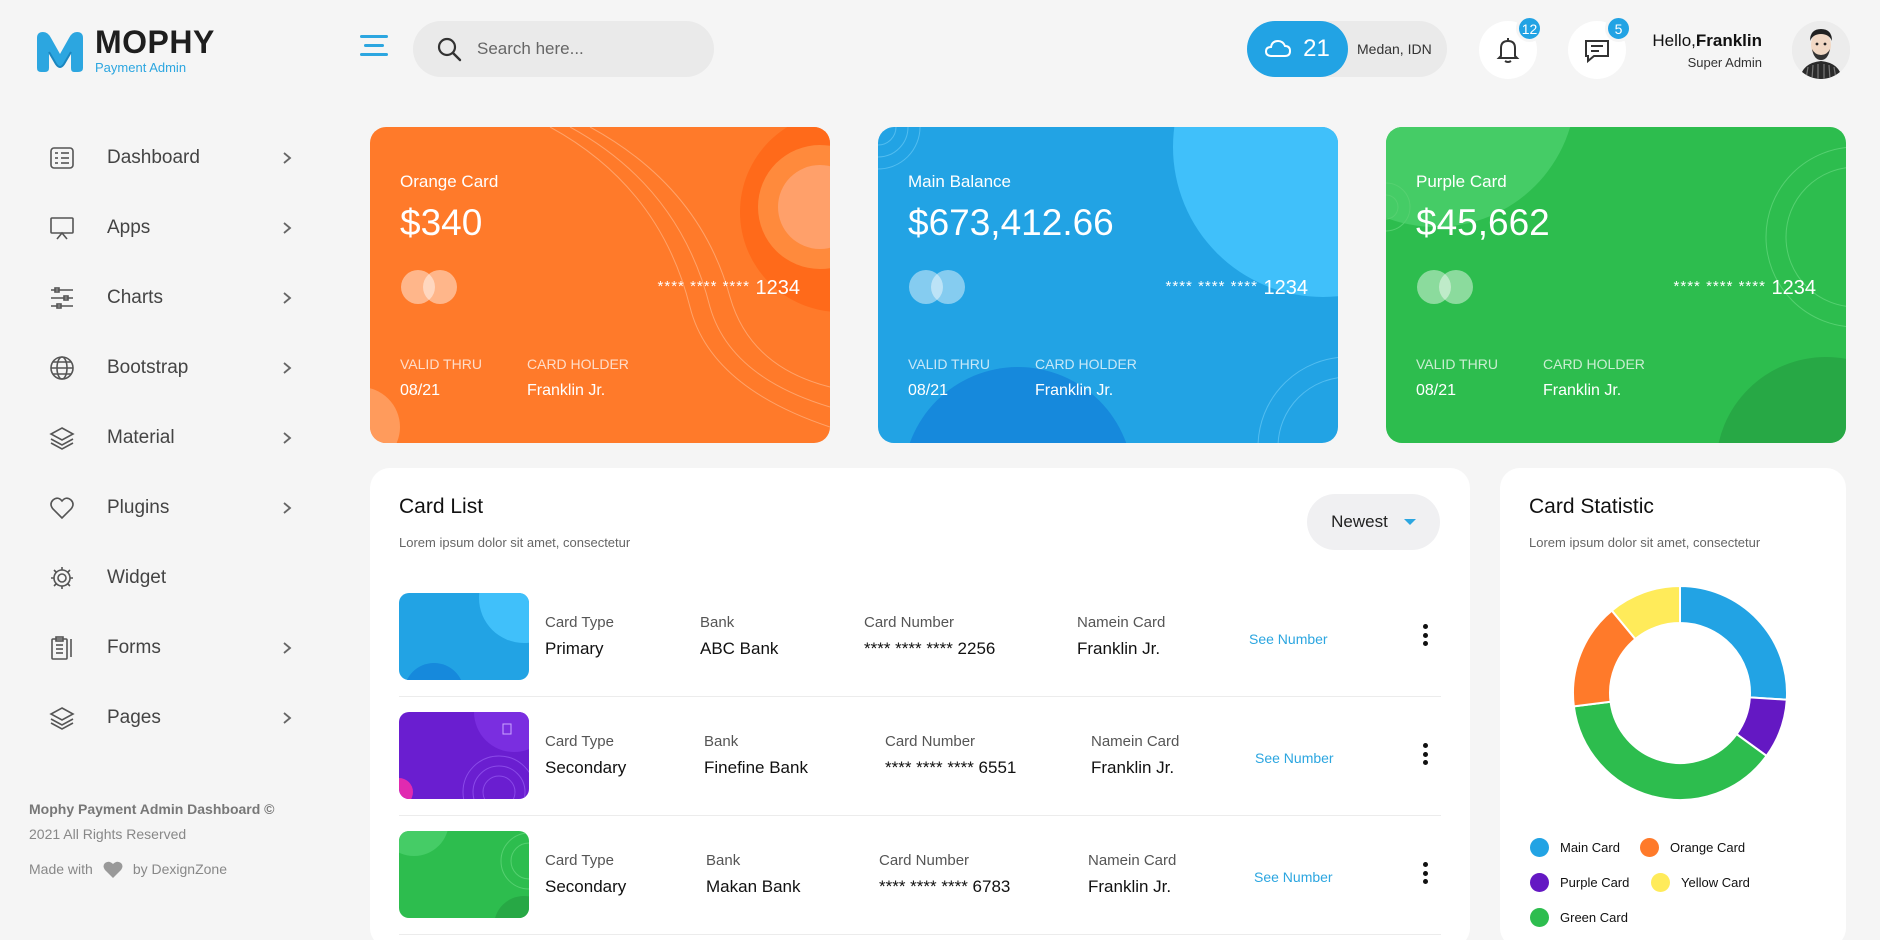 The height and width of the screenshot is (940, 1880). Describe the element at coordinates (1579, 882) in the screenshot. I see `legend-item: Purple Card` at that location.